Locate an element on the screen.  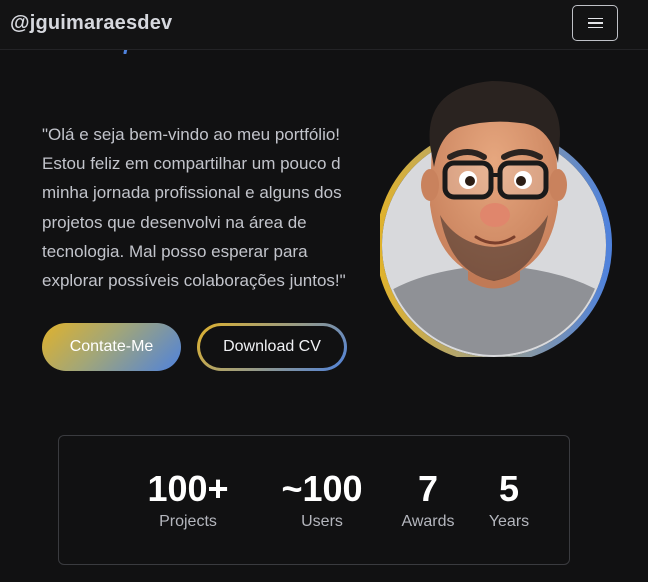
brand-handle: @jguimaraesdev is located at coordinates (91, 23).